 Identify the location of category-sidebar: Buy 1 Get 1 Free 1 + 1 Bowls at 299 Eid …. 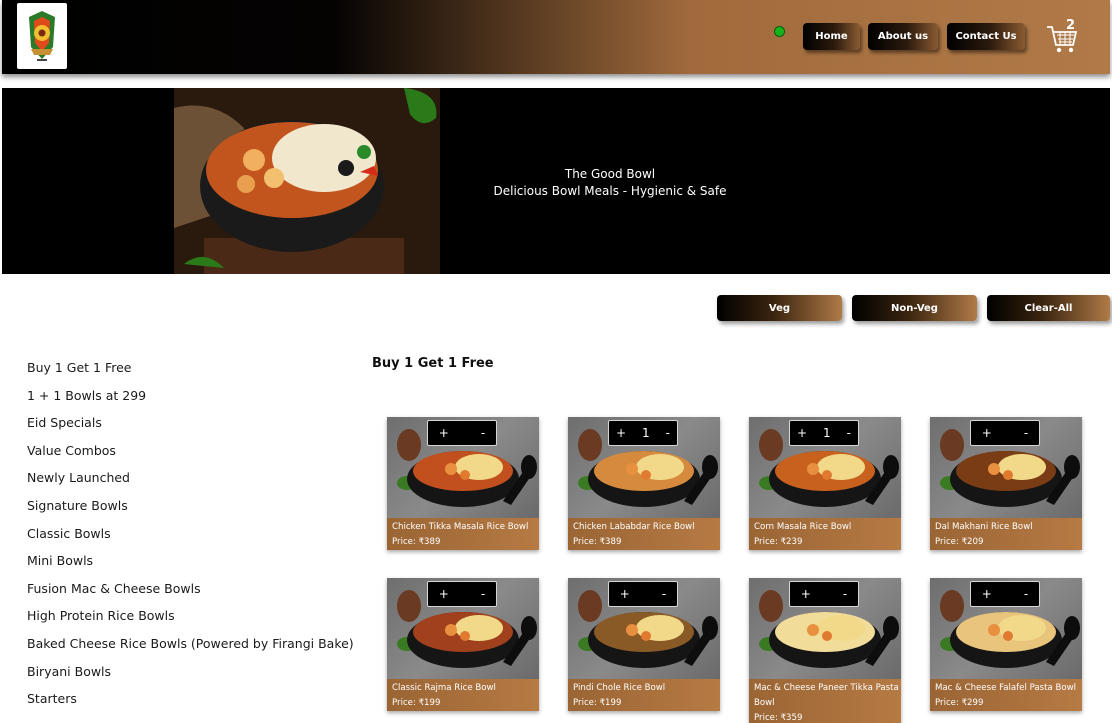
(190, 539).